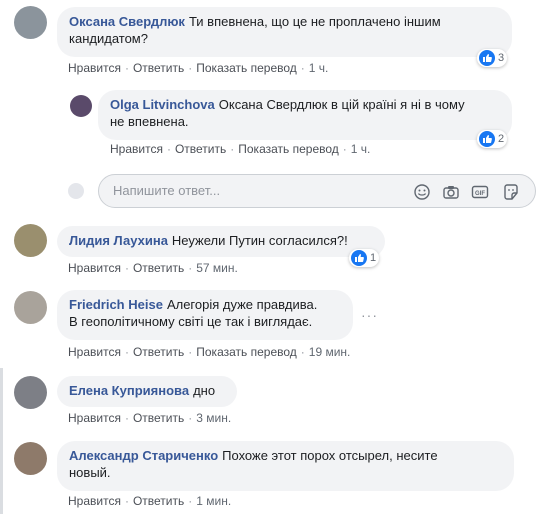 The image size is (553, 514). What do you see at coordinates (451, 192) in the screenshot?
I see `camera-icon` at bounding box center [451, 192].